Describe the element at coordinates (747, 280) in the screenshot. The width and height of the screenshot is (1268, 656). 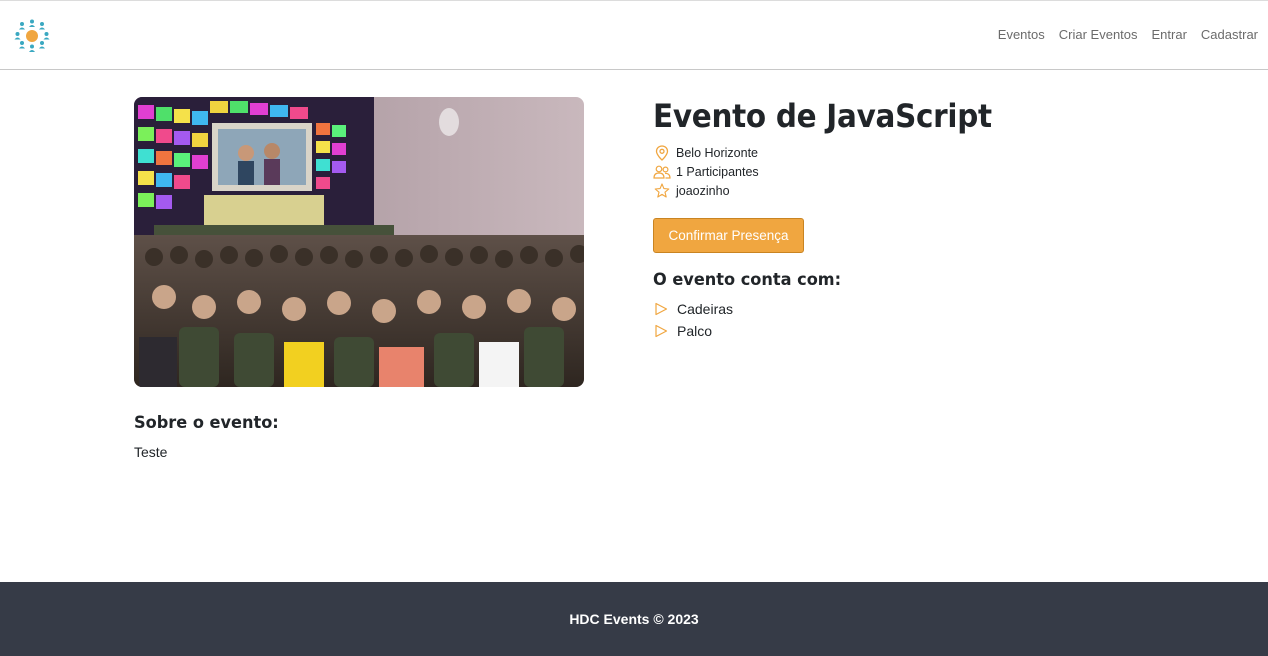
I see `features-title: O evento conta com:` at that location.